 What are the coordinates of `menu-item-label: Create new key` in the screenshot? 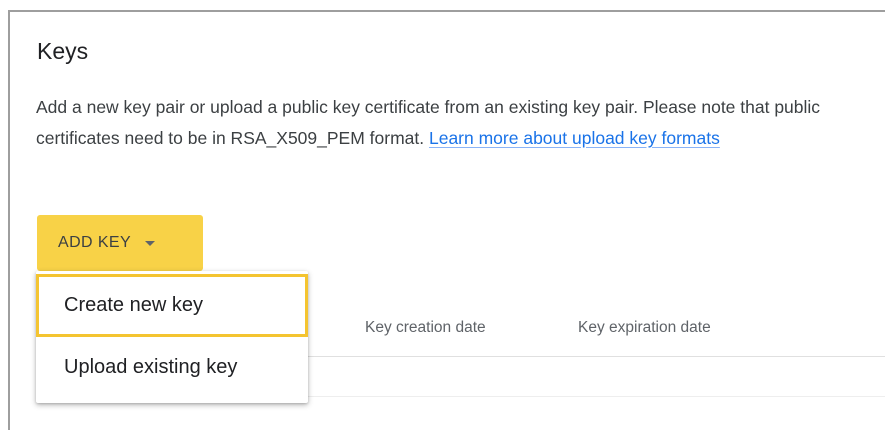 It's located at (133, 305).